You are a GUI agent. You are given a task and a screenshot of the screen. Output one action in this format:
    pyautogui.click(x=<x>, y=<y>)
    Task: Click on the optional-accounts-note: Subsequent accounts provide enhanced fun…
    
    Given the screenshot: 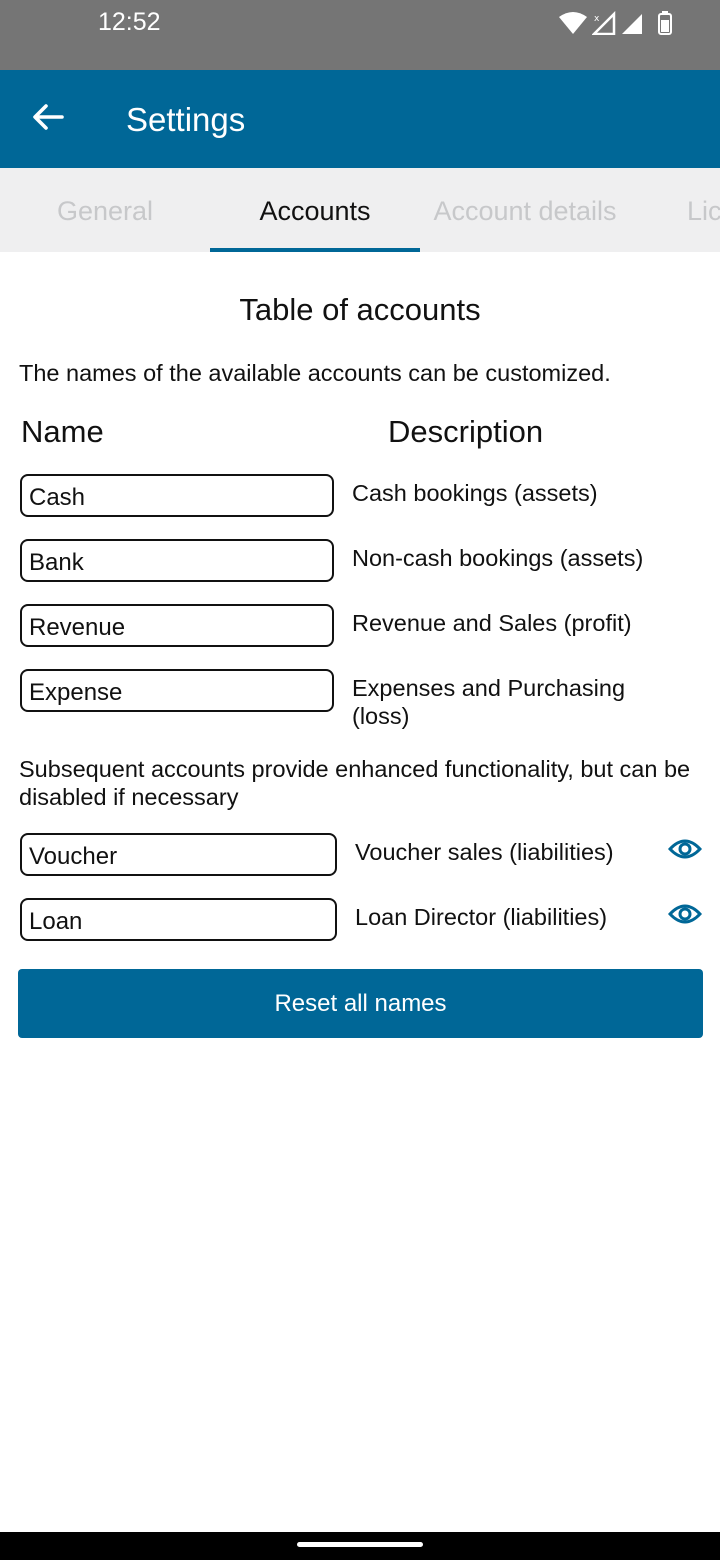 What is the action you would take?
    pyautogui.click(x=355, y=783)
    